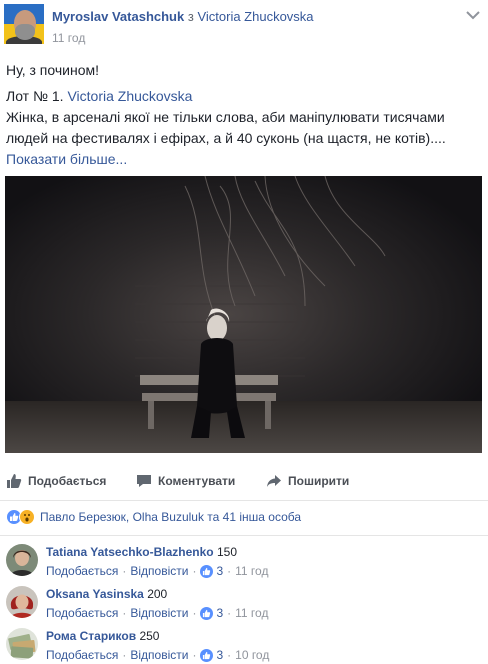 This screenshot has width=488, height=664. I want to click on share-button-label: Поширити, so click(319, 481).